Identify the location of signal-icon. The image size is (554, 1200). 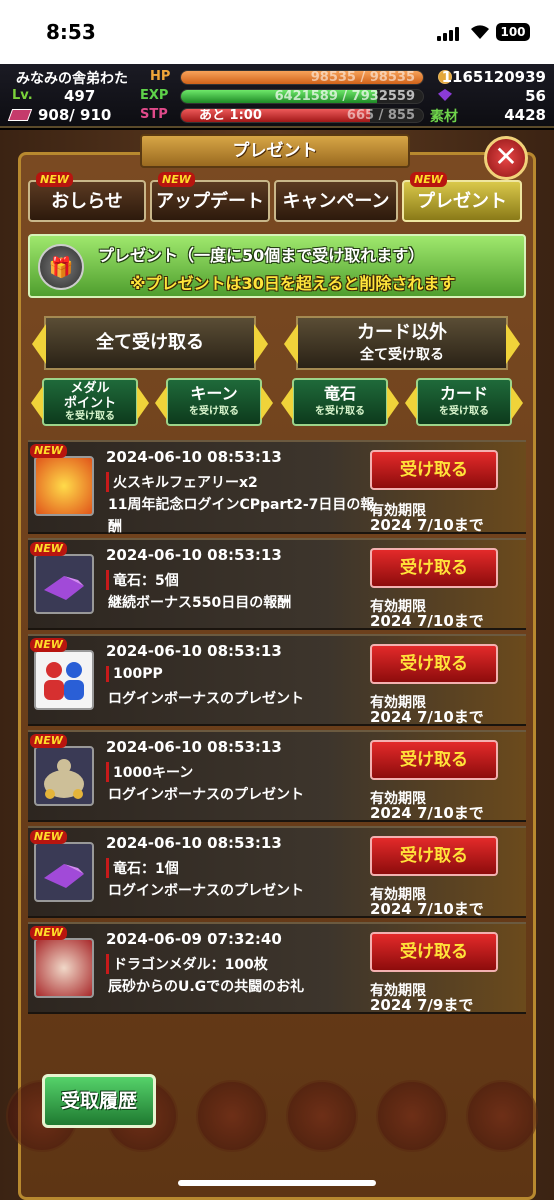
(448, 34).